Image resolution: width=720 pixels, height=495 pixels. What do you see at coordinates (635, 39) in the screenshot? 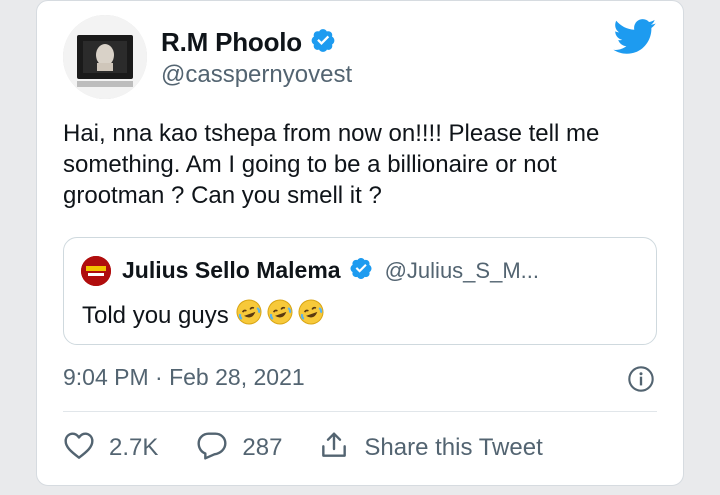
I see `twitter-bird-icon` at bounding box center [635, 39].